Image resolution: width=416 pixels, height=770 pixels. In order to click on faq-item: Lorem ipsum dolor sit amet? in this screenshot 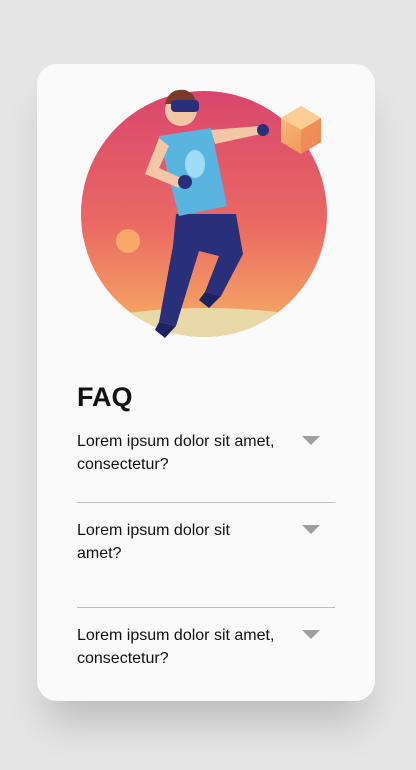, I will do `click(206, 555)`.